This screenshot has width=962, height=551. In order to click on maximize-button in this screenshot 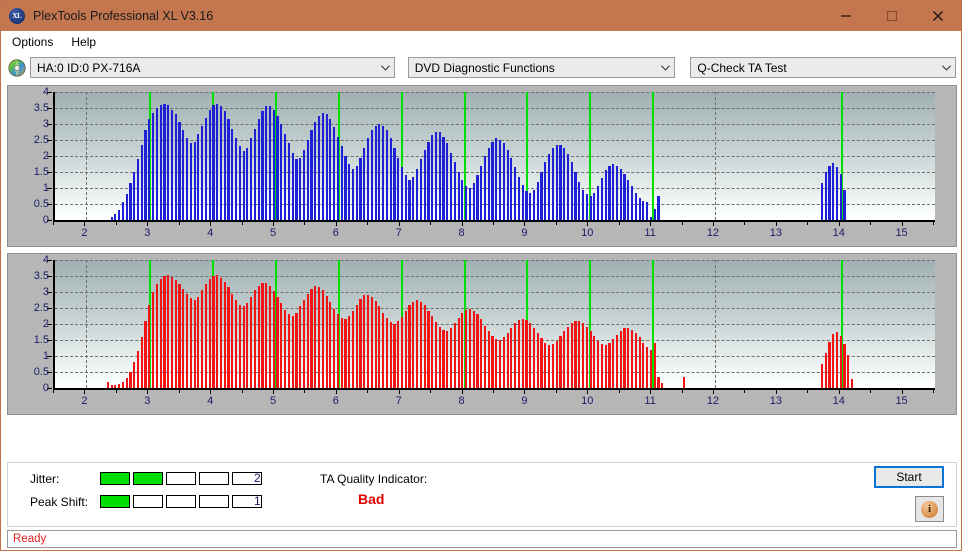, I will do `click(892, 16)`.